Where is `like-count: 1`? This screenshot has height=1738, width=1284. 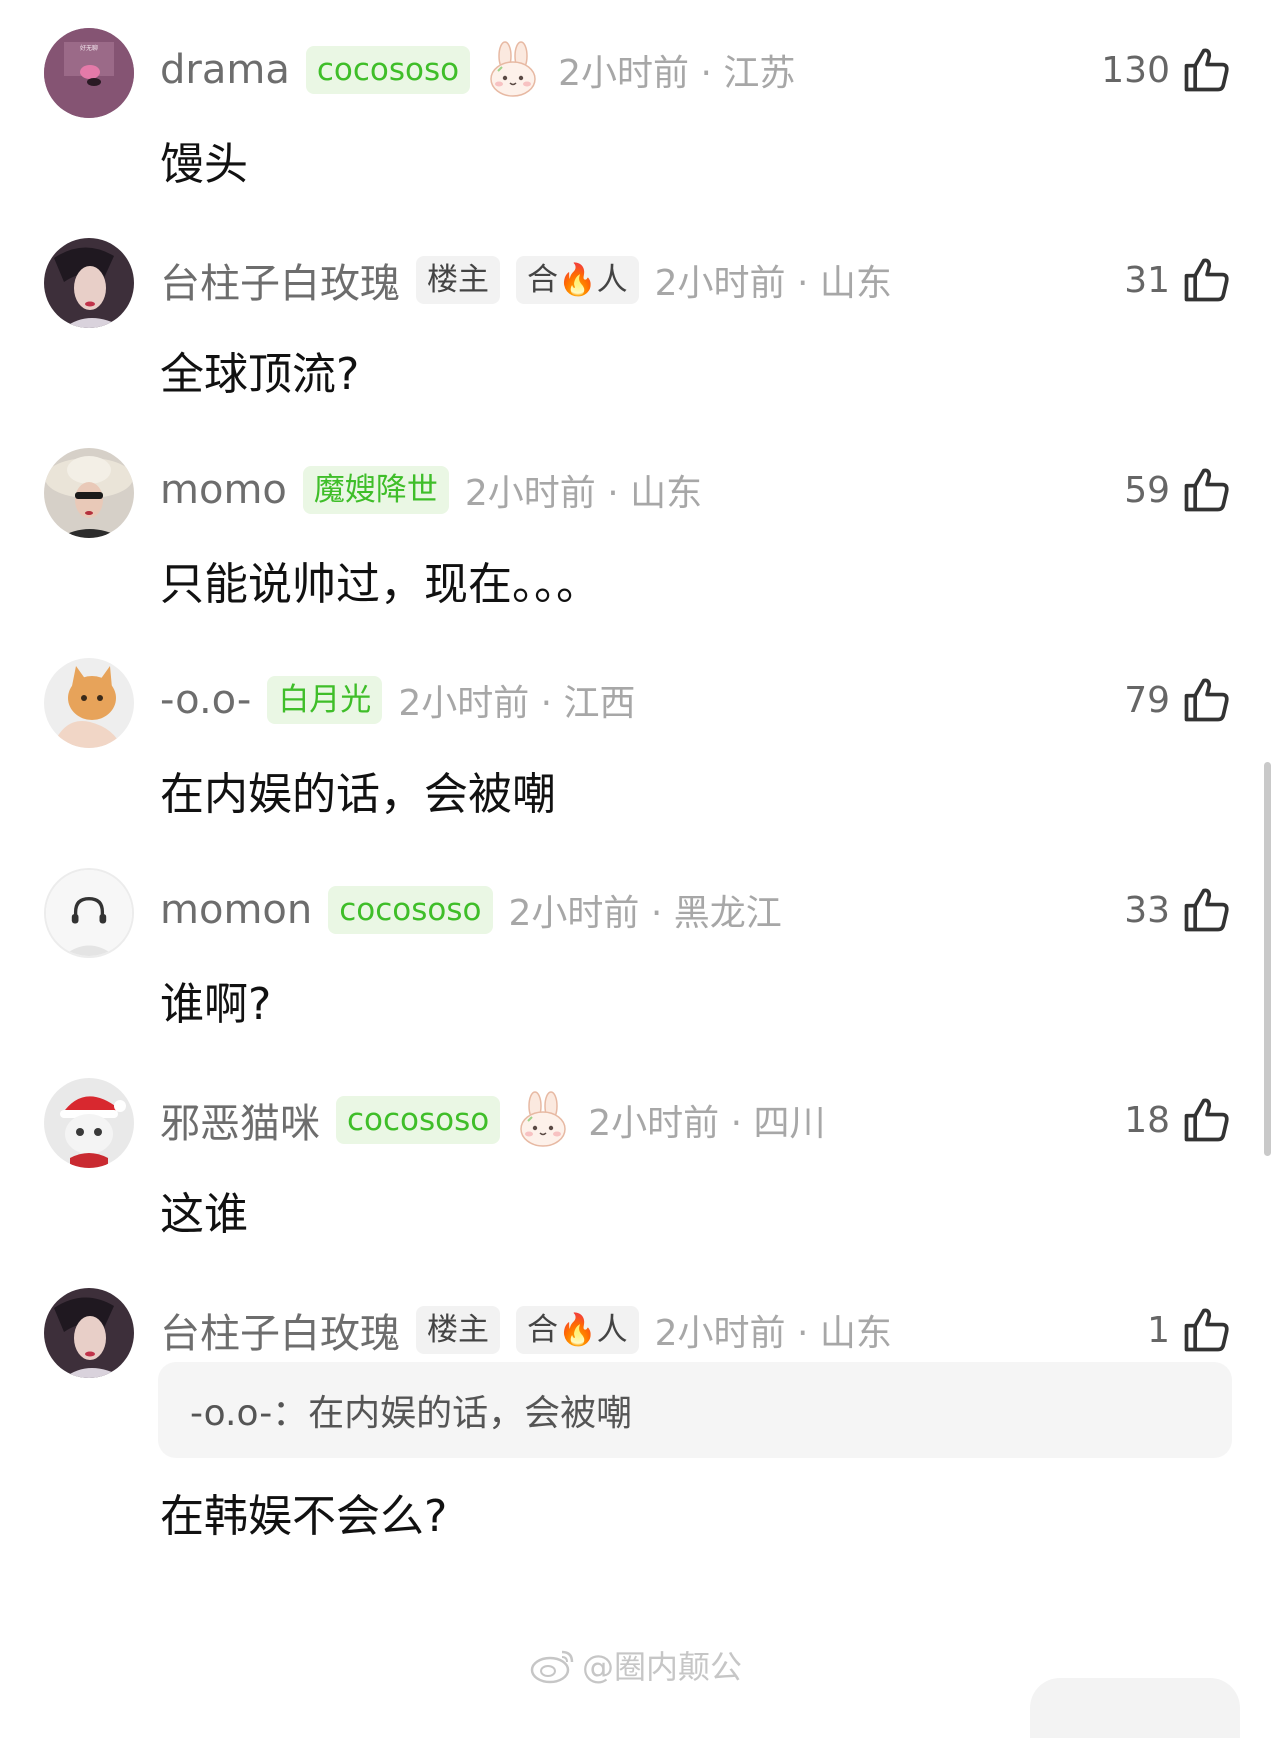 like-count: 1 is located at coordinates (1158, 1330).